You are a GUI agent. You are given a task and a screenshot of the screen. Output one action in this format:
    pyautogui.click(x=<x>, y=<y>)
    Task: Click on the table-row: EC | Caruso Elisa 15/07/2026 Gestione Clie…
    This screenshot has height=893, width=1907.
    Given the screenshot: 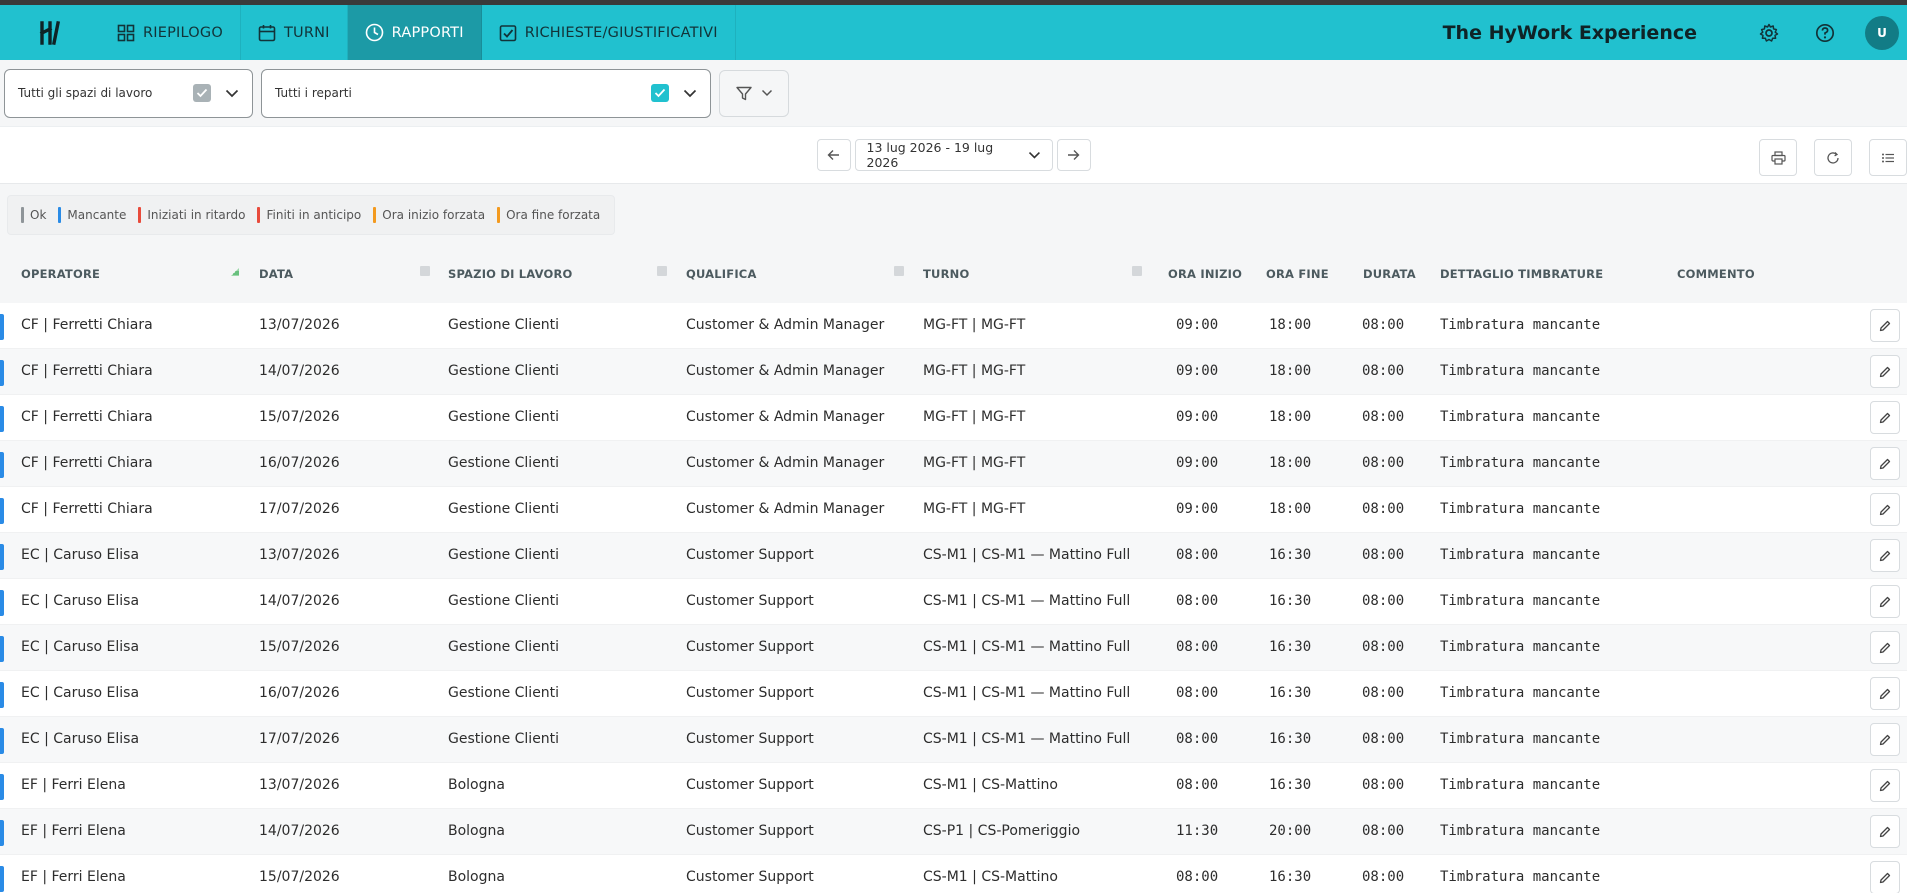 What is the action you would take?
    pyautogui.click(x=953, y=648)
    